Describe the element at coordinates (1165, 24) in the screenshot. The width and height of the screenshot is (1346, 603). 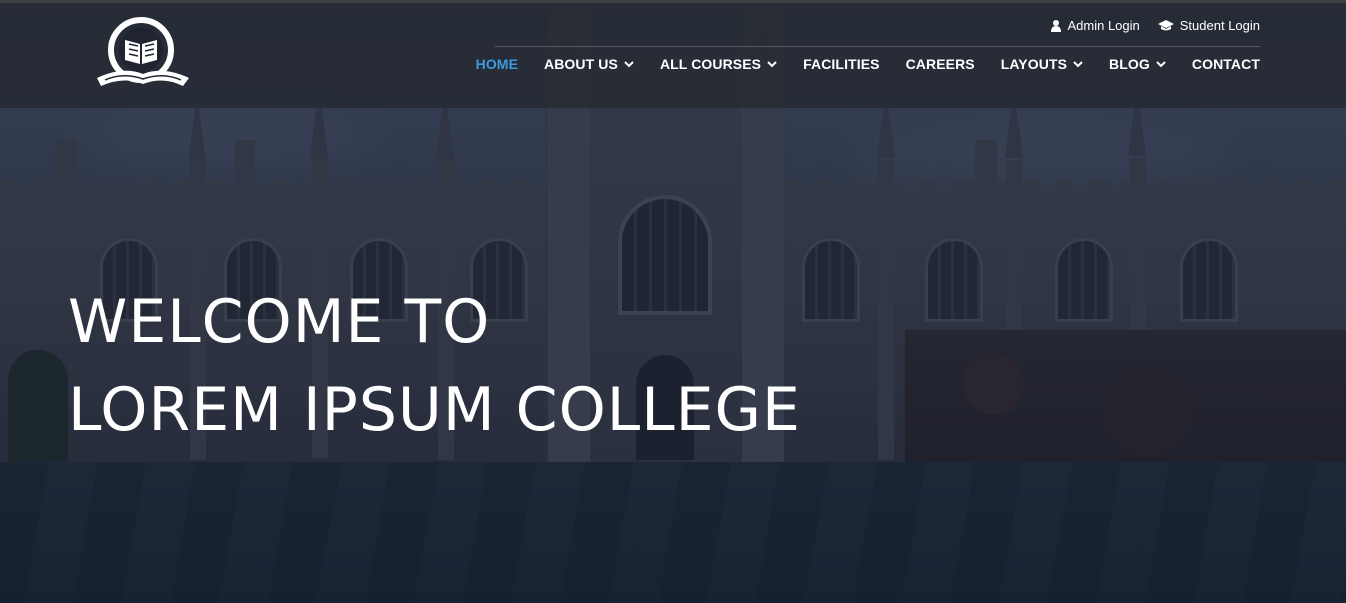
I see `graduation-cap-icon` at that location.